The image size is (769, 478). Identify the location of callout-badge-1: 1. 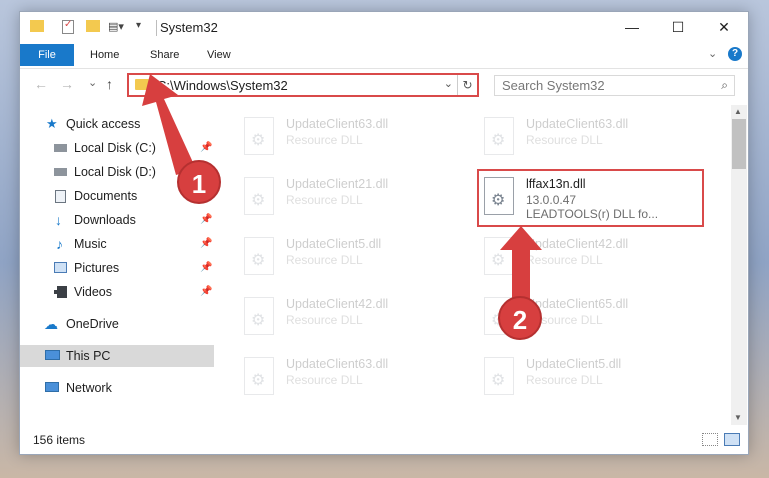
(199, 182).